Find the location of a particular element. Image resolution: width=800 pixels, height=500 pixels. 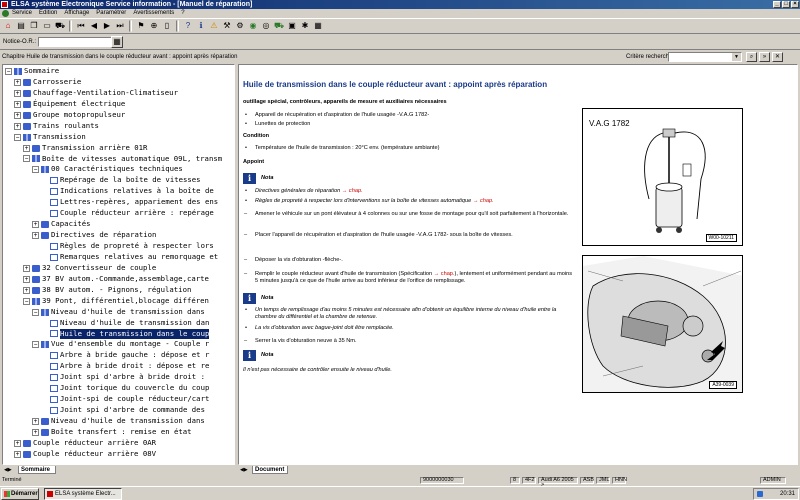

car-icon: ⛟ is located at coordinates (60, 26).